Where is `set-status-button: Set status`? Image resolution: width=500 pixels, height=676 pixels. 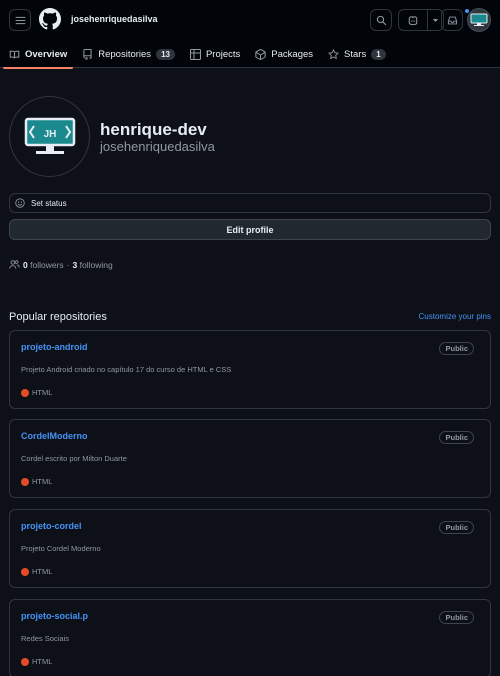 set-status-button: Set status is located at coordinates (250, 203).